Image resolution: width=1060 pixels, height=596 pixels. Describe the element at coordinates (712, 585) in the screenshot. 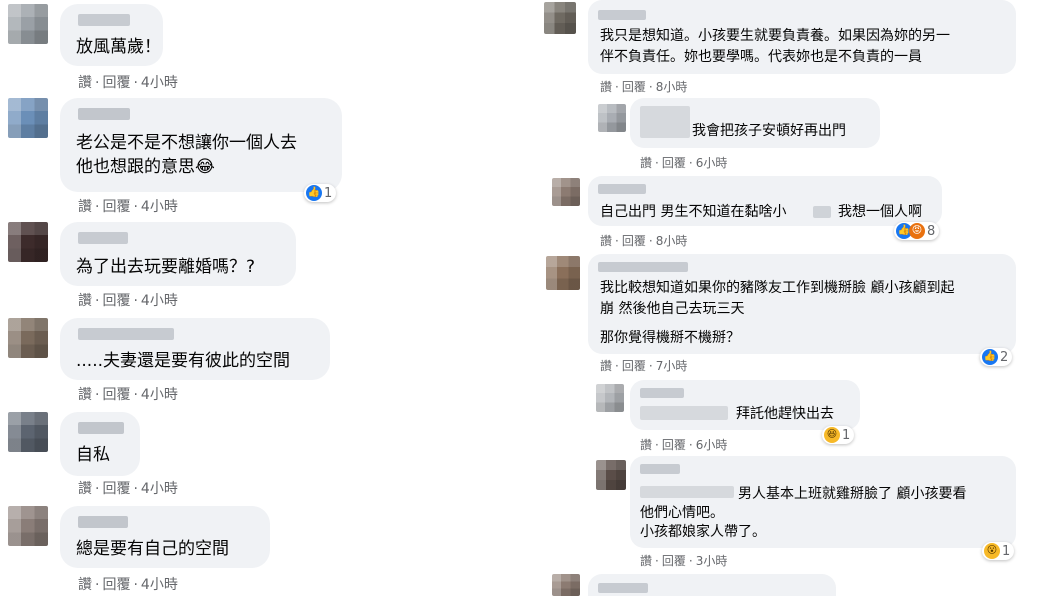

I see `comment-bubble` at that location.